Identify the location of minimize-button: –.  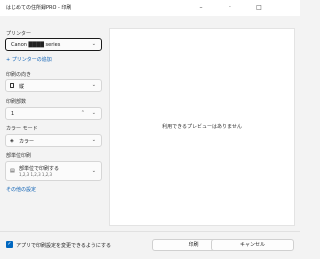
(201, 8).